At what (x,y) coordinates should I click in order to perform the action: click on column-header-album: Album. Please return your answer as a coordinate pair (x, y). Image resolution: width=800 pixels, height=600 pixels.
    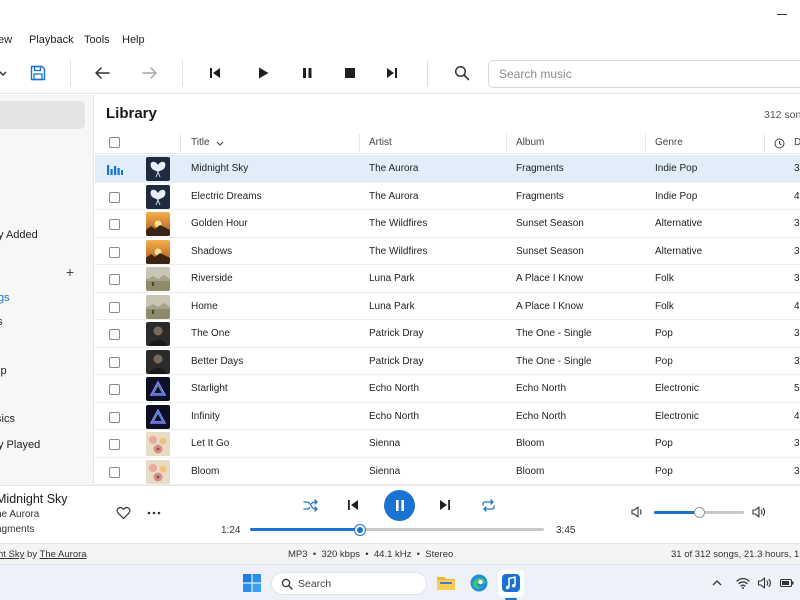
    Looking at the image, I should click on (530, 142).